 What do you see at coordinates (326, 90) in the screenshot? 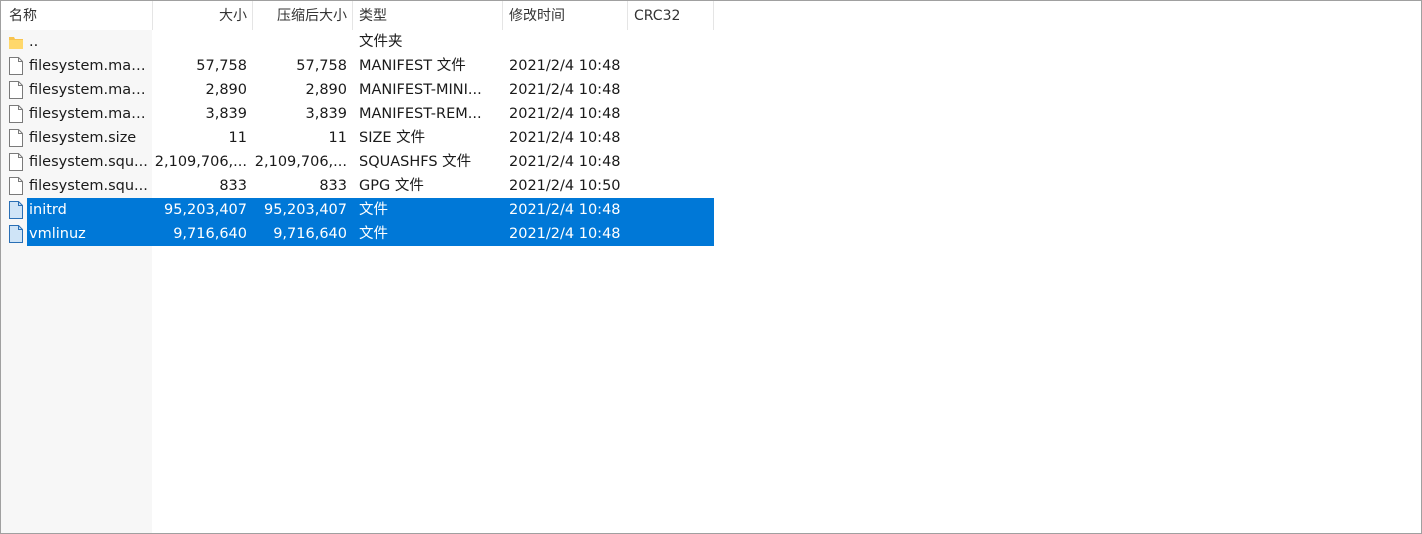
I see `file-packed-size: 2,890` at bounding box center [326, 90].